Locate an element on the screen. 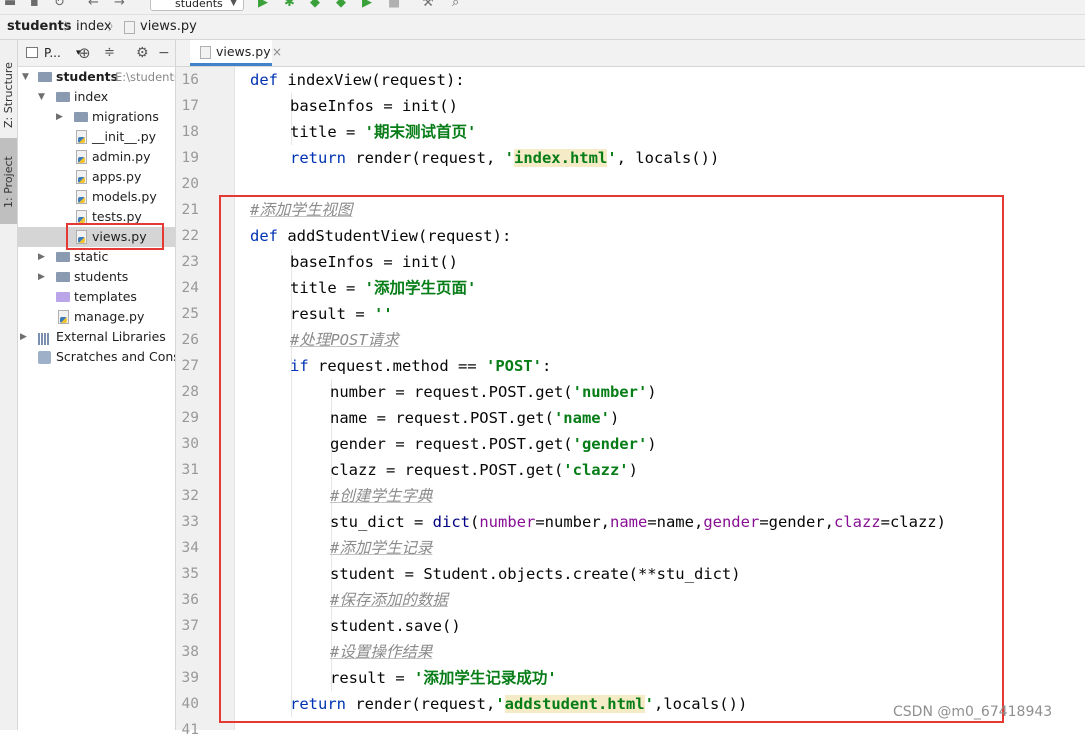  tree-item-label: index is located at coordinates (91, 96).